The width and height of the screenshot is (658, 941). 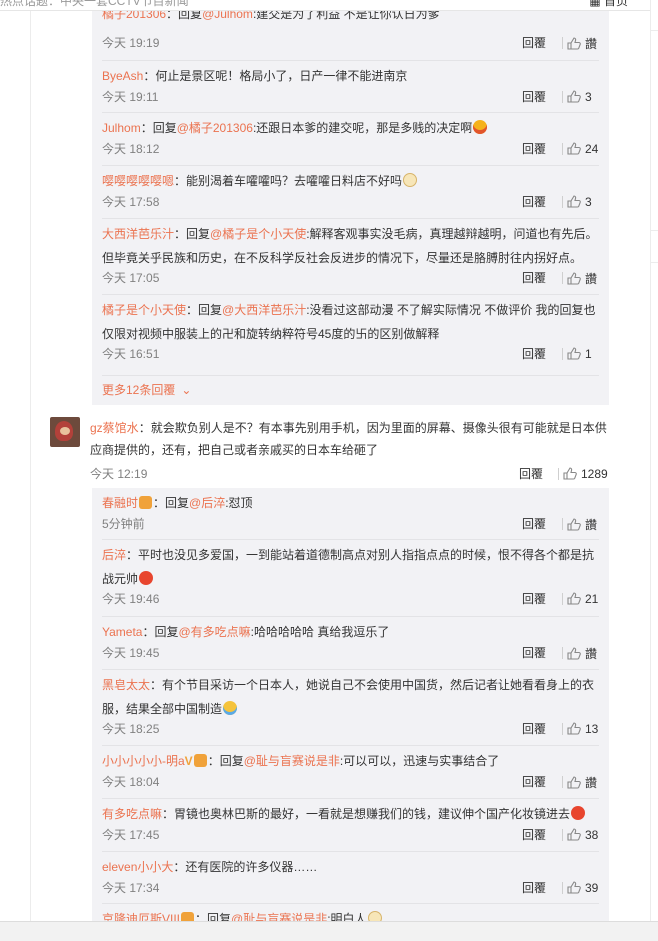 What do you see at coordinates (114, 555) in the screenshot?
I see `username-link: 后淬` at bounding box center [114, 555].